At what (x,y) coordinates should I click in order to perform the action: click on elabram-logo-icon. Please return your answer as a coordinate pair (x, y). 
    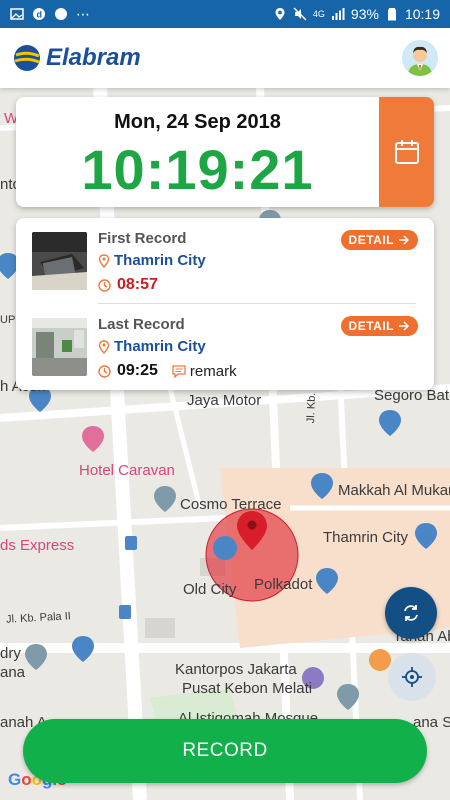
    Looking at the image, I should click on (27, 58).